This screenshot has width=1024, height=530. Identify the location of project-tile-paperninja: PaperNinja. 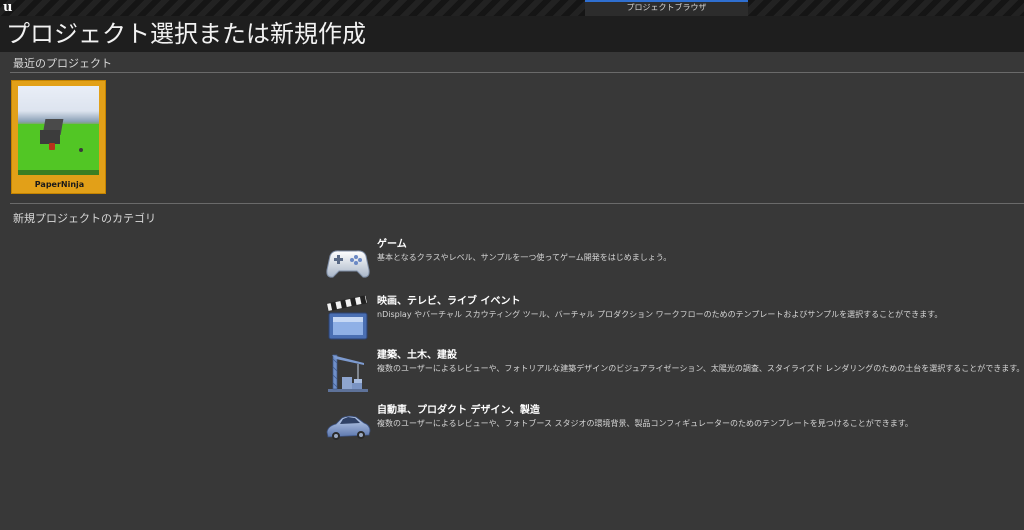
(58, 137).